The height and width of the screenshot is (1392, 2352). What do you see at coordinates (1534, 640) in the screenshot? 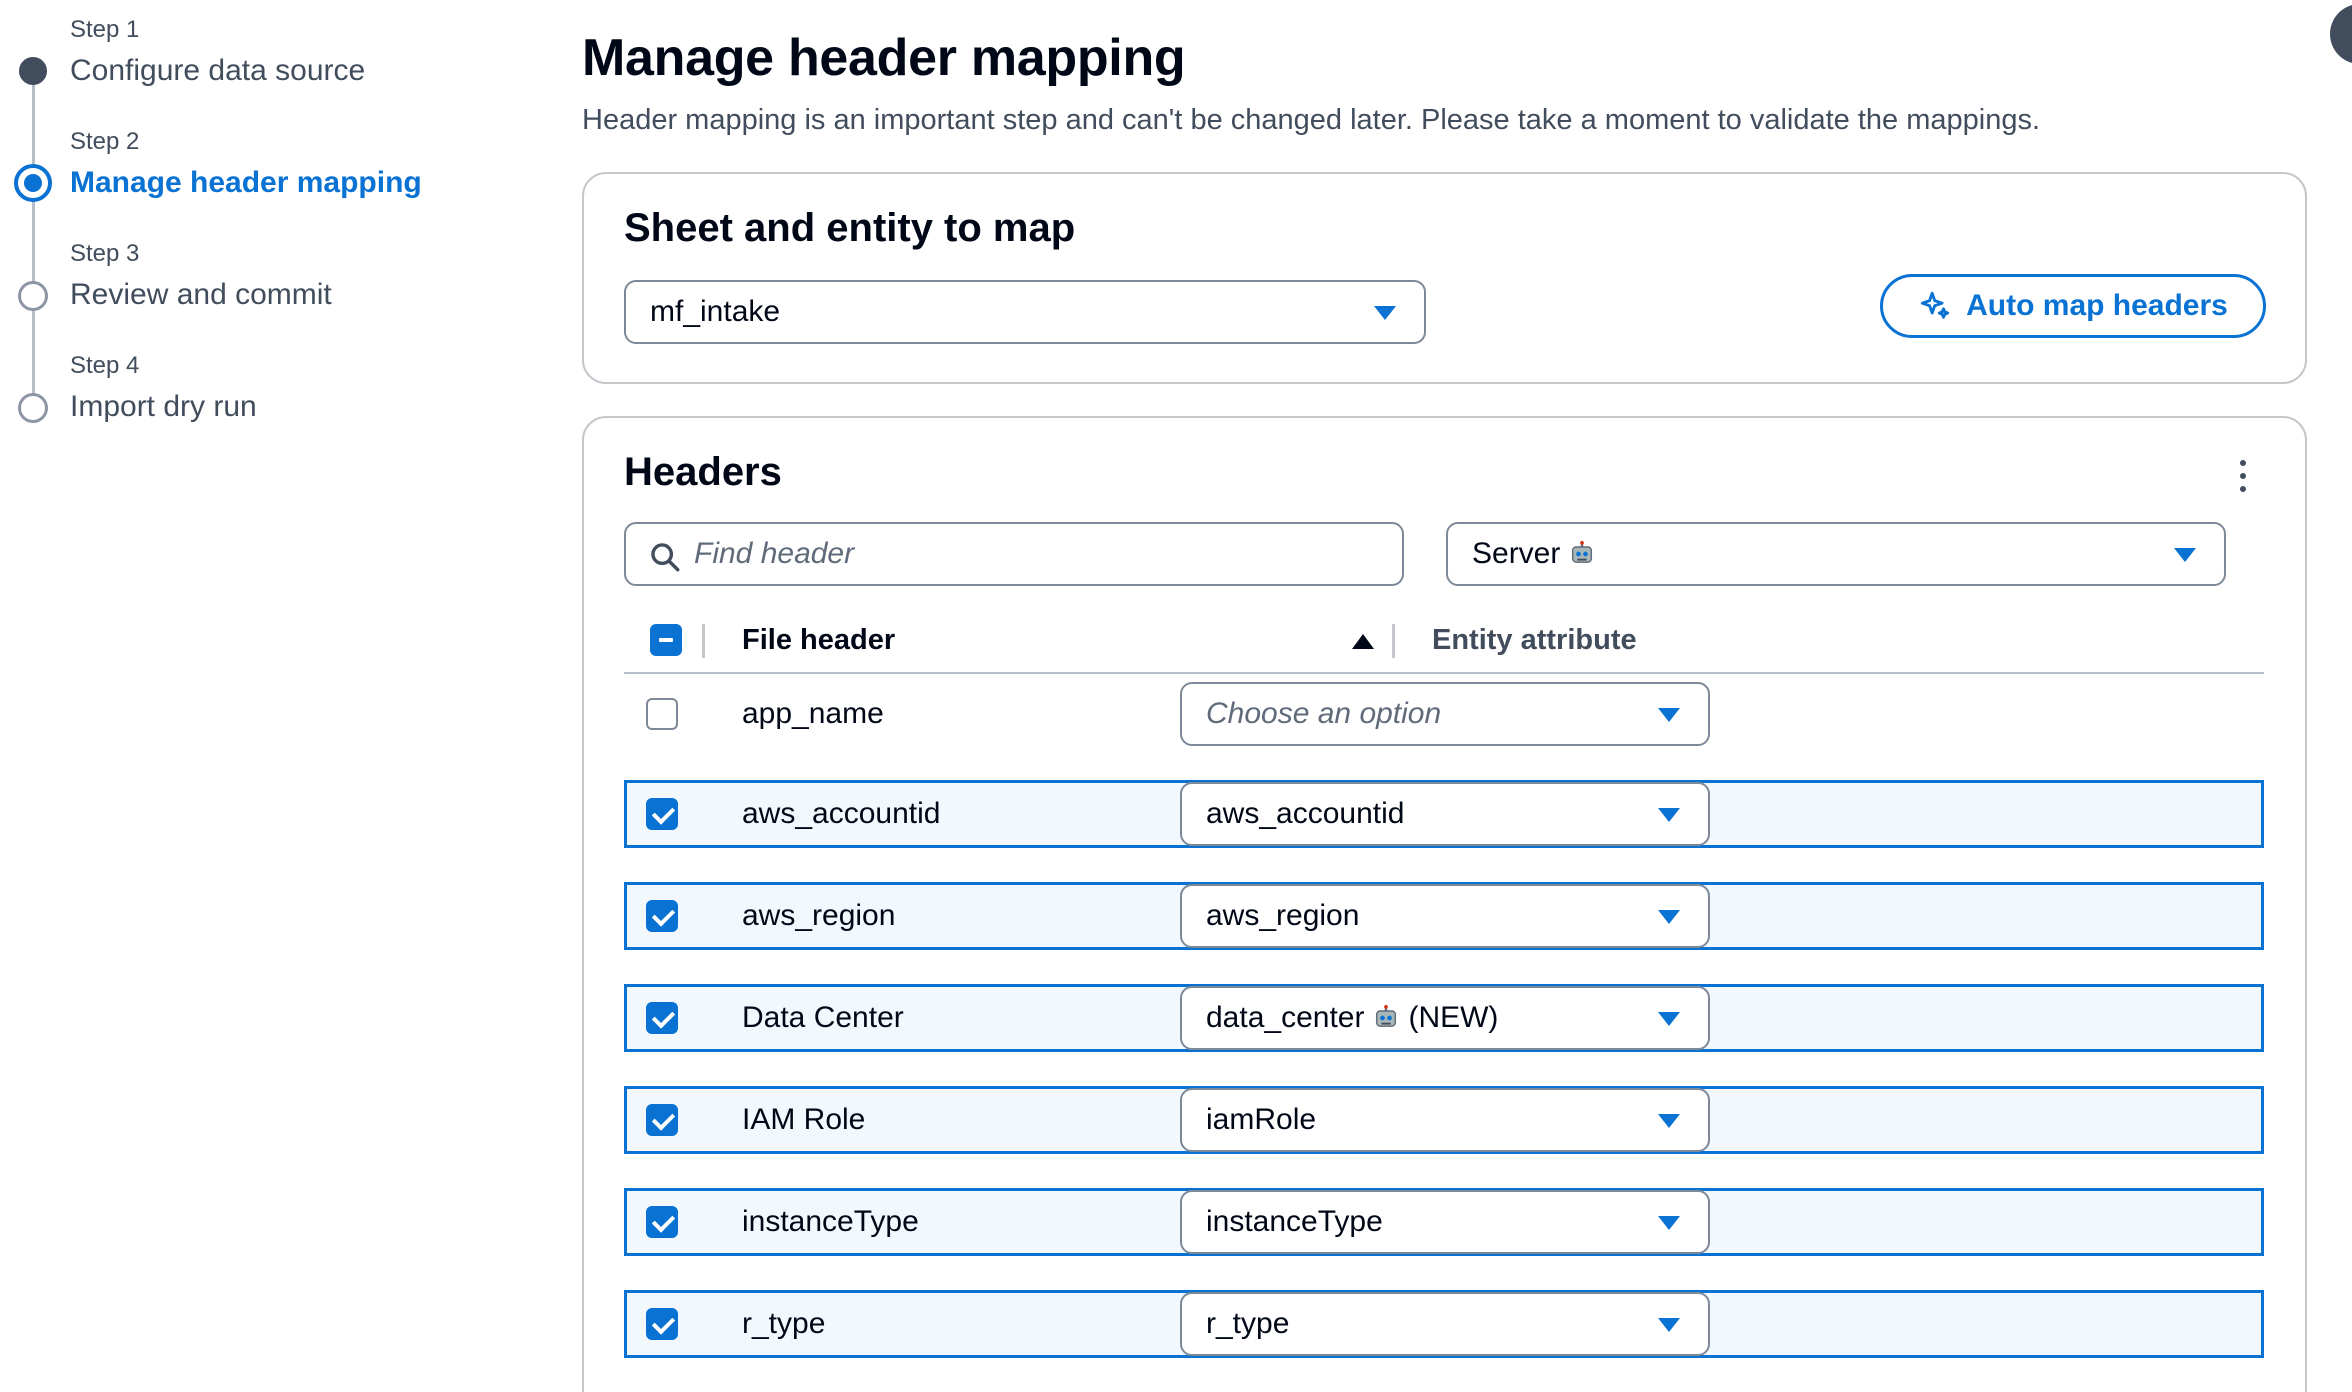
I see `column-header-entity-attribute: Entity attribute` at bounding box center [1534, 640].